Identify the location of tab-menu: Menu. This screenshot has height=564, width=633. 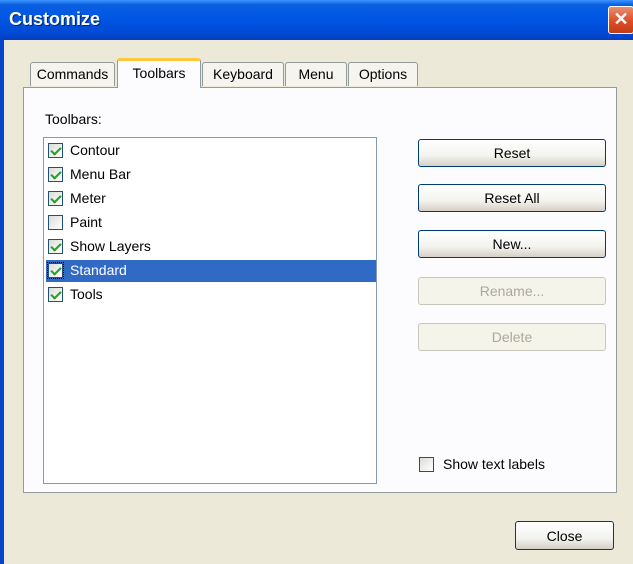
(316, 74).